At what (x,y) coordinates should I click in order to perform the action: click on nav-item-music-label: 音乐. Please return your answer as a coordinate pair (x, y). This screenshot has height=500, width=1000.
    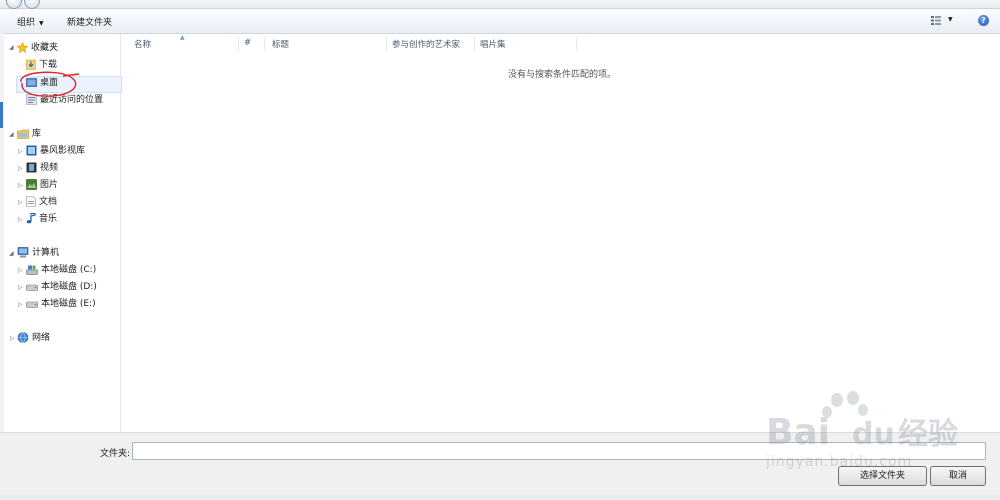
    Looking at the image, I should click on (48, 219).